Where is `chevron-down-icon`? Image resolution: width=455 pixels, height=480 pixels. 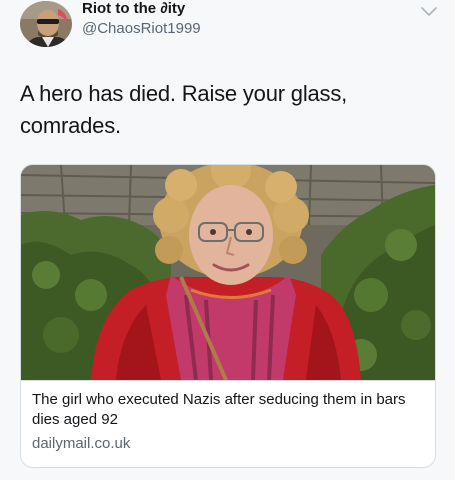
chevron-down-icon is located at coordinates (429, 11).